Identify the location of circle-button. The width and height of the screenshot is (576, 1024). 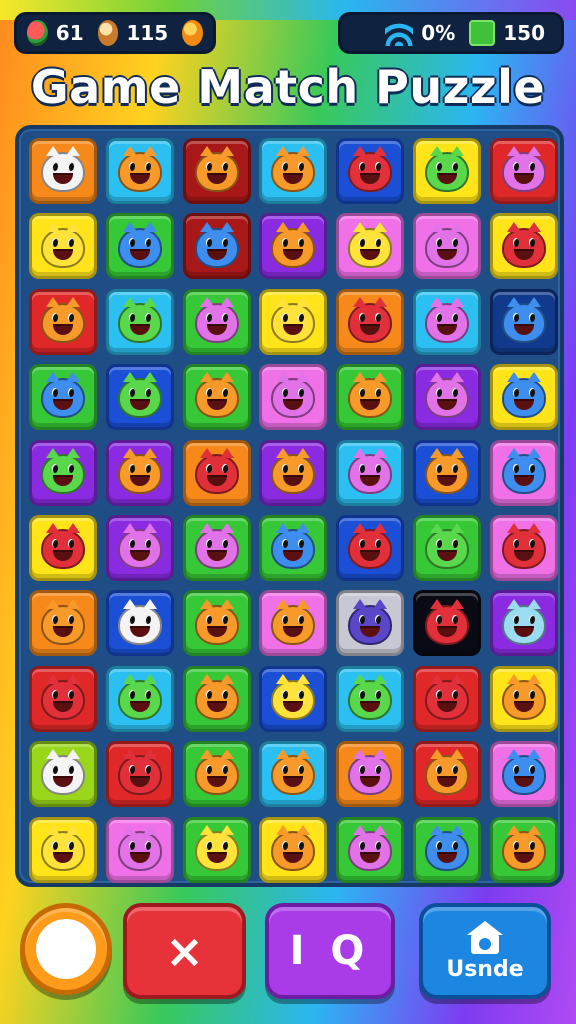
(66, 949).